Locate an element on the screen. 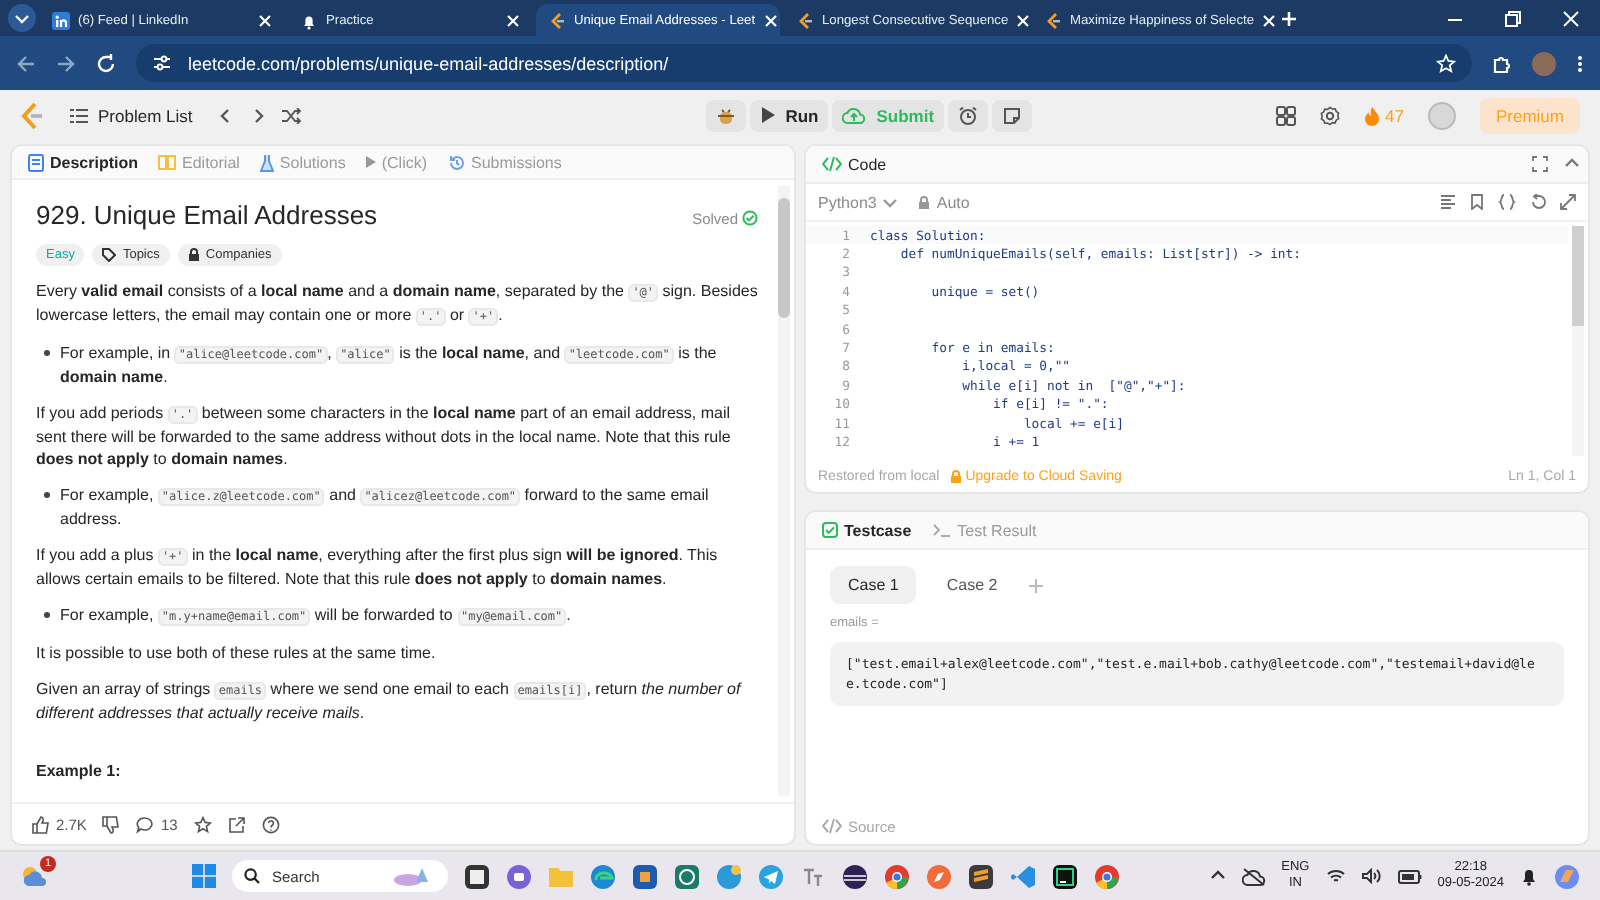  language-dropdown: Python3 is located at coordinates (858, 202).